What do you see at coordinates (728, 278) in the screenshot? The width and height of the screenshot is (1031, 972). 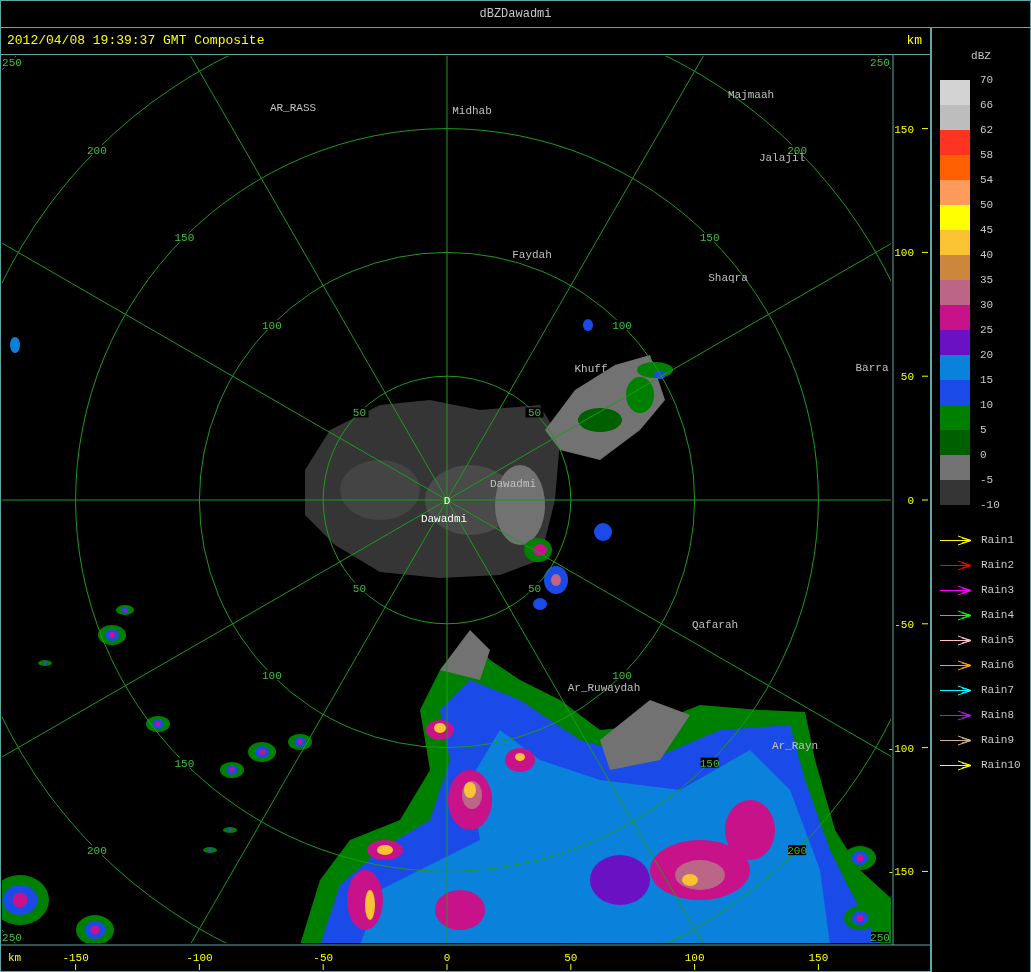 I see `place-label: Shaqra` at bounding box center [728, 278].